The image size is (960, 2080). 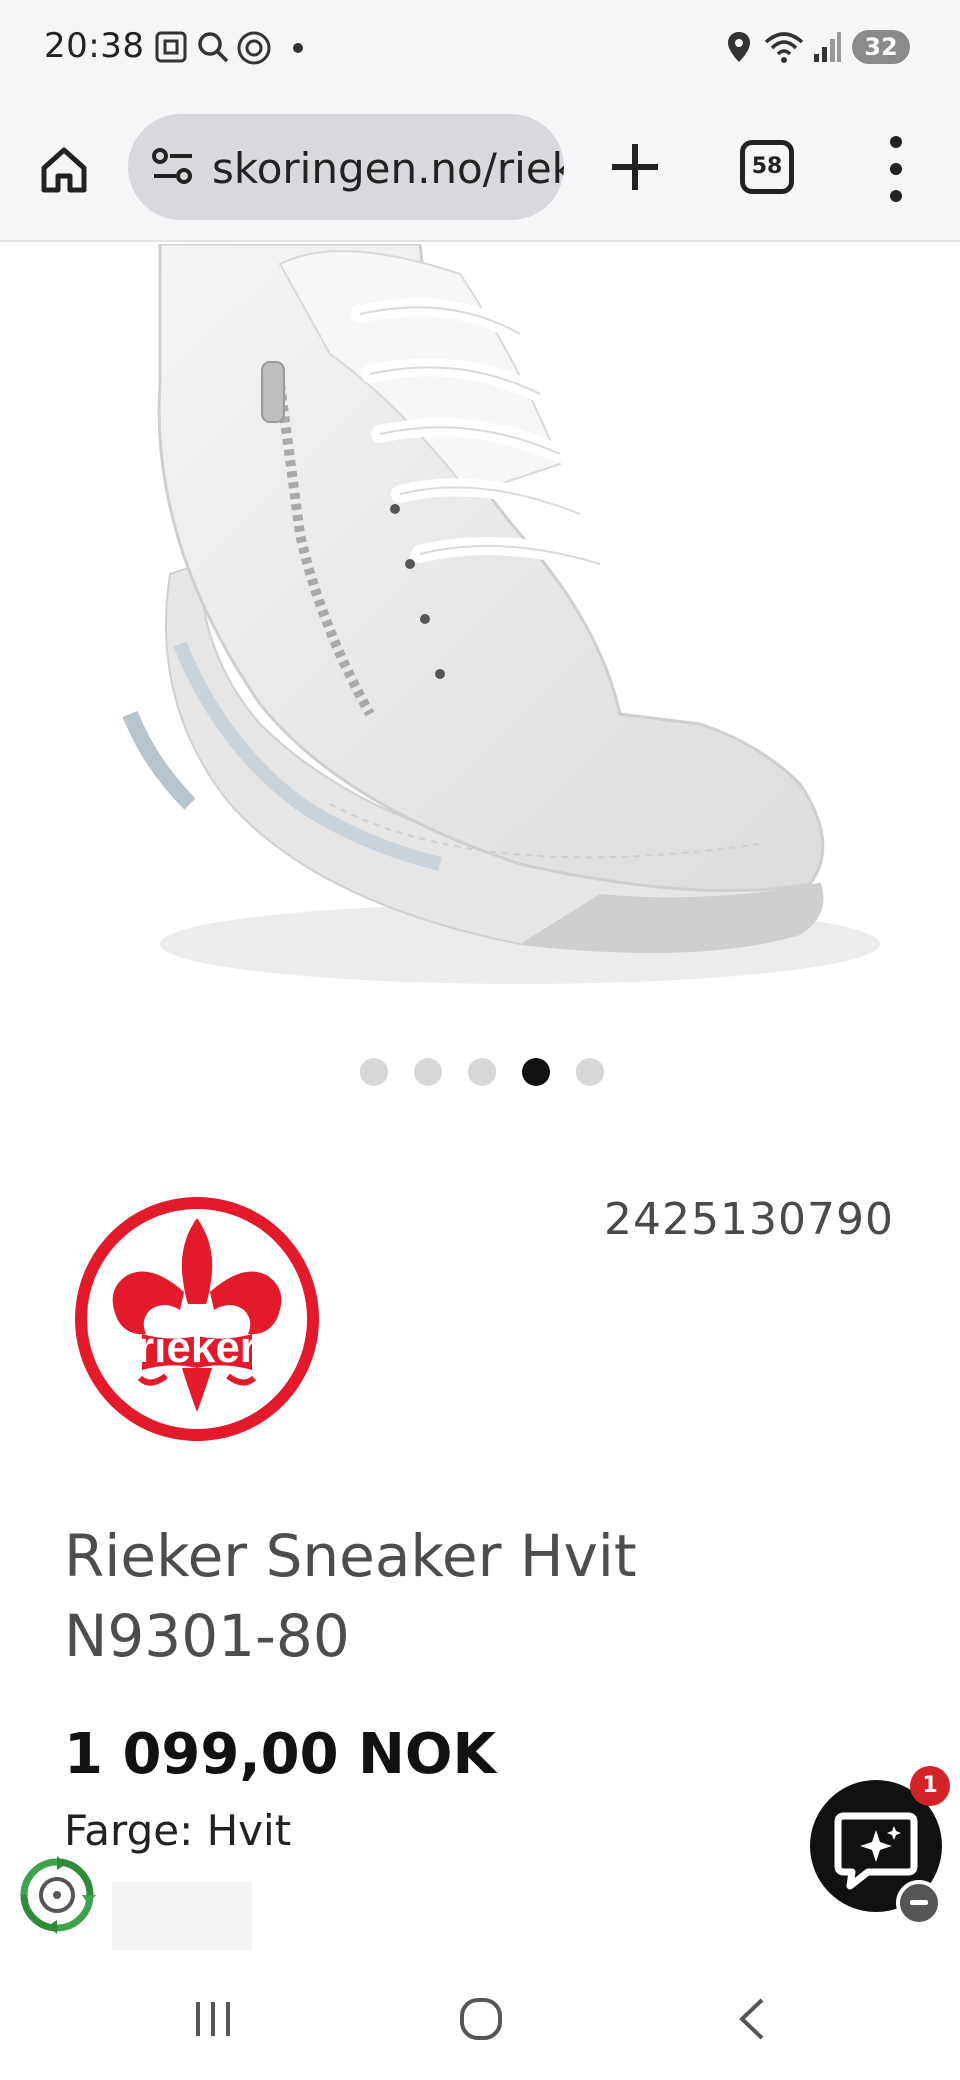 I want to click on home-icon, so click(x=64, y=170).